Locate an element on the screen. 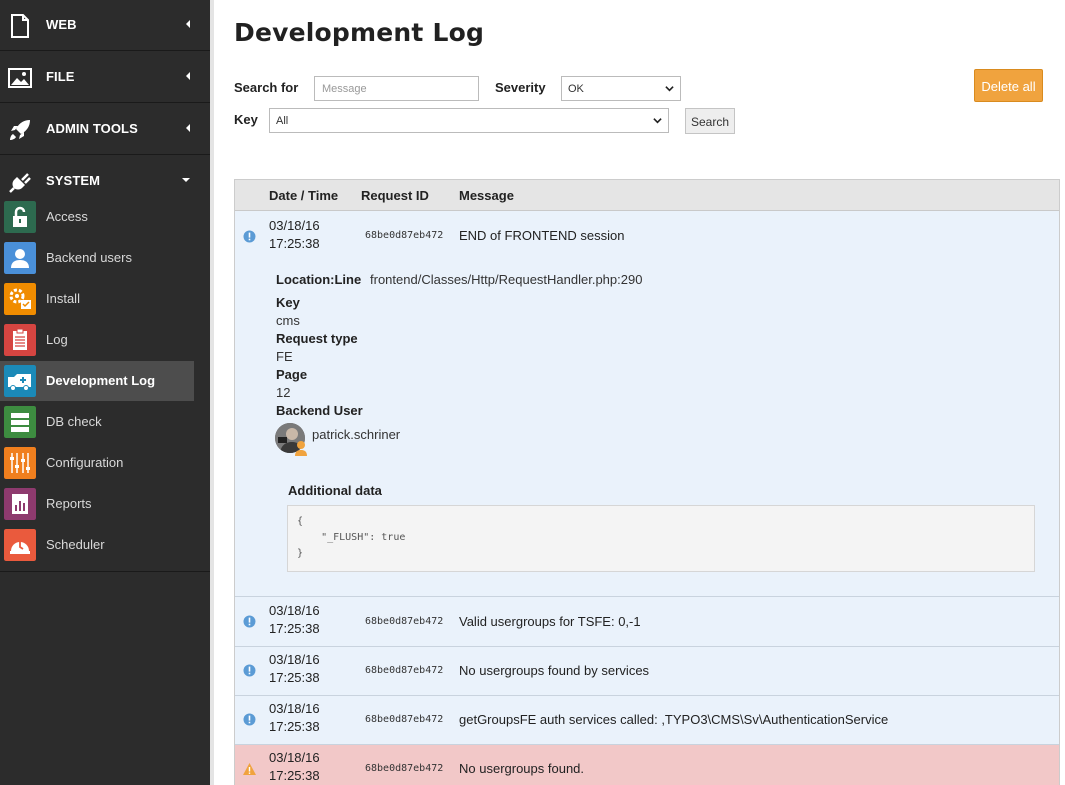 The image size is (1065, 785). sidebar-item-install: Install is located at coordinates (97, 299).